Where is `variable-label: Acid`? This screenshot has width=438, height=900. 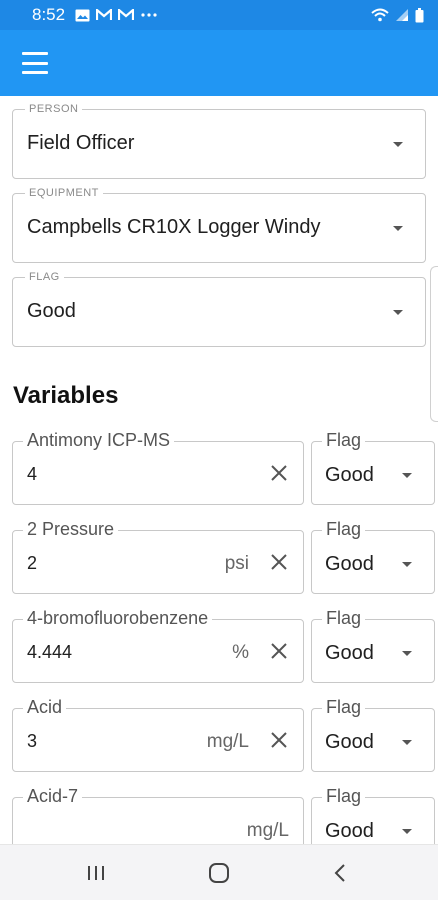
variable-label: Acid is located at coordinates (45, 707).